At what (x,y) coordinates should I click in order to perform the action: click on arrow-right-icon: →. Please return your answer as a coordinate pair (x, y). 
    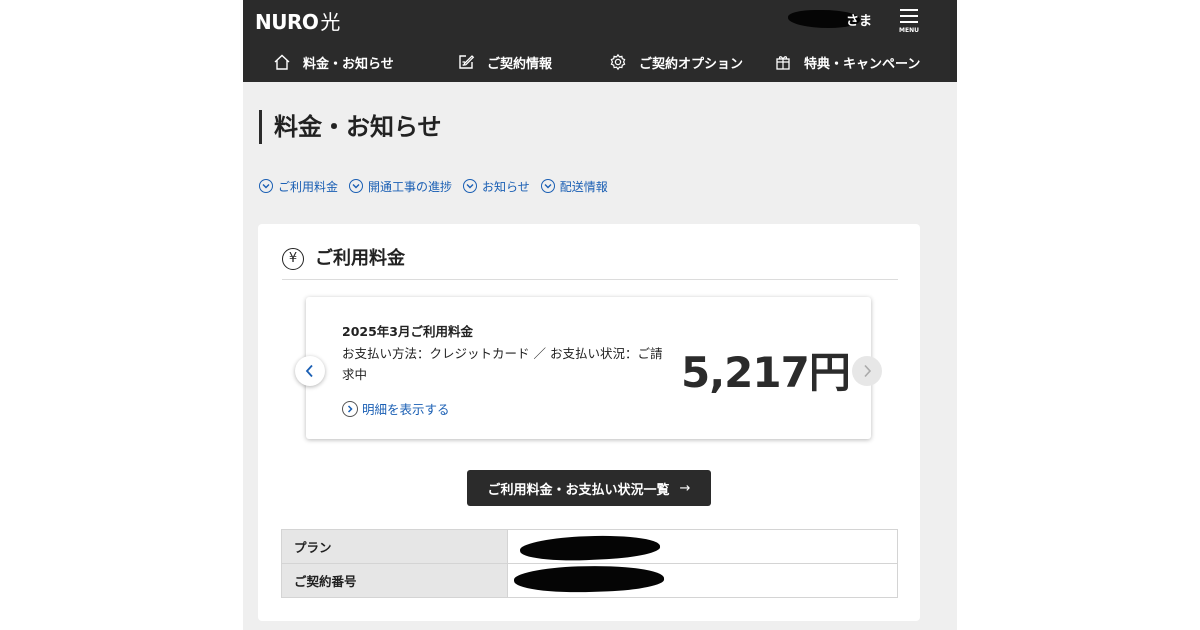
    Looking at the image, I should click on (685, 488).